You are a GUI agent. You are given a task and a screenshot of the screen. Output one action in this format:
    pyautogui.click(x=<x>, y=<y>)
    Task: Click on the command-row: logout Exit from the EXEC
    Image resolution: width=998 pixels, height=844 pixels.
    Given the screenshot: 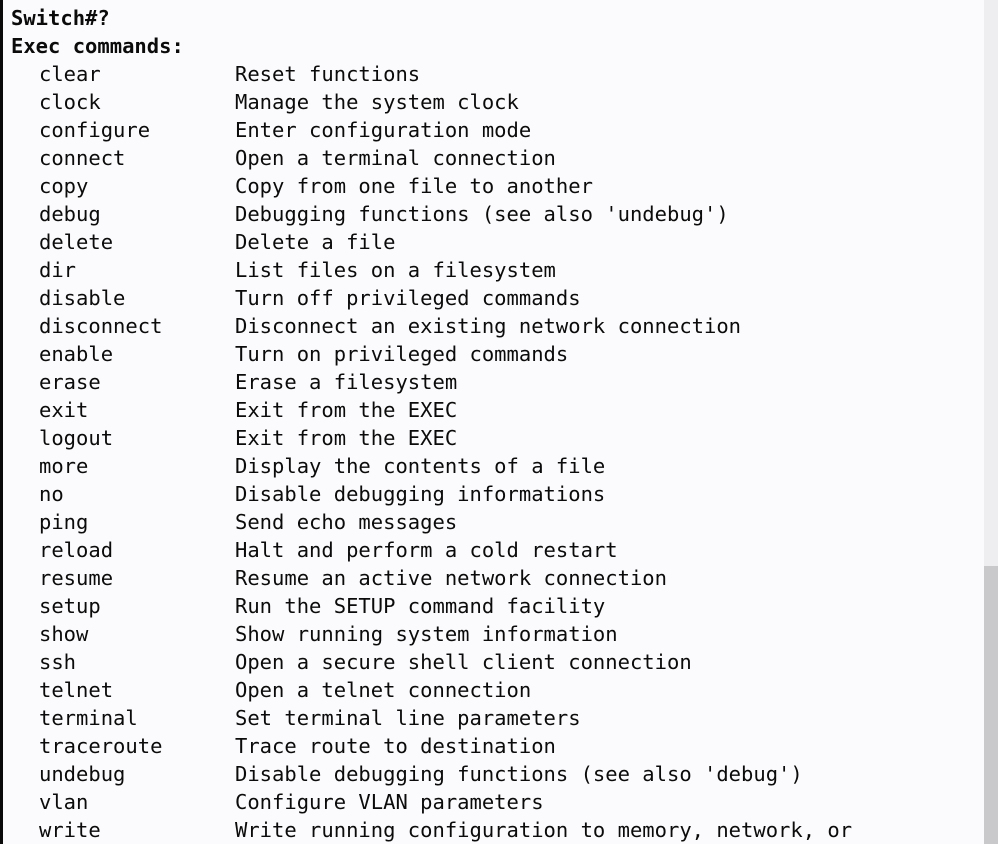 What is the action you would take?
    pyautogui.click(x=484, y=438)
    